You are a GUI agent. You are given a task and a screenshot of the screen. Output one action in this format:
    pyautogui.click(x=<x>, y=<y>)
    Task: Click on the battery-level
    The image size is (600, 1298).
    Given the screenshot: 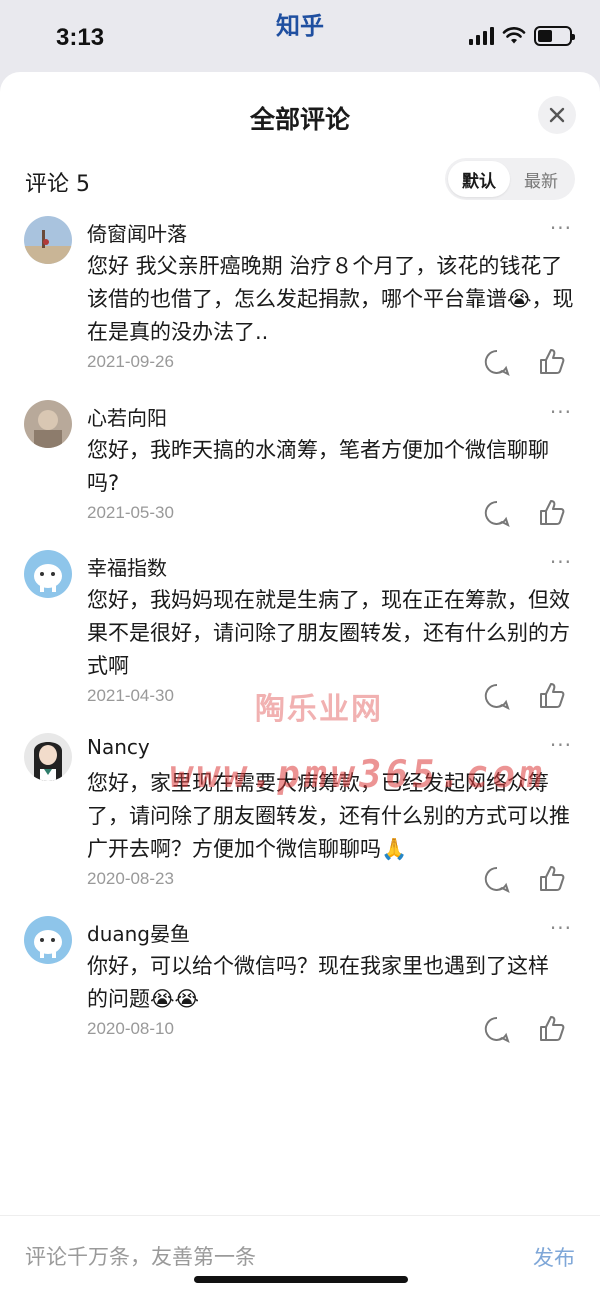 What is the action you would take?
    pyautogui.click(x=545, y=36)
    